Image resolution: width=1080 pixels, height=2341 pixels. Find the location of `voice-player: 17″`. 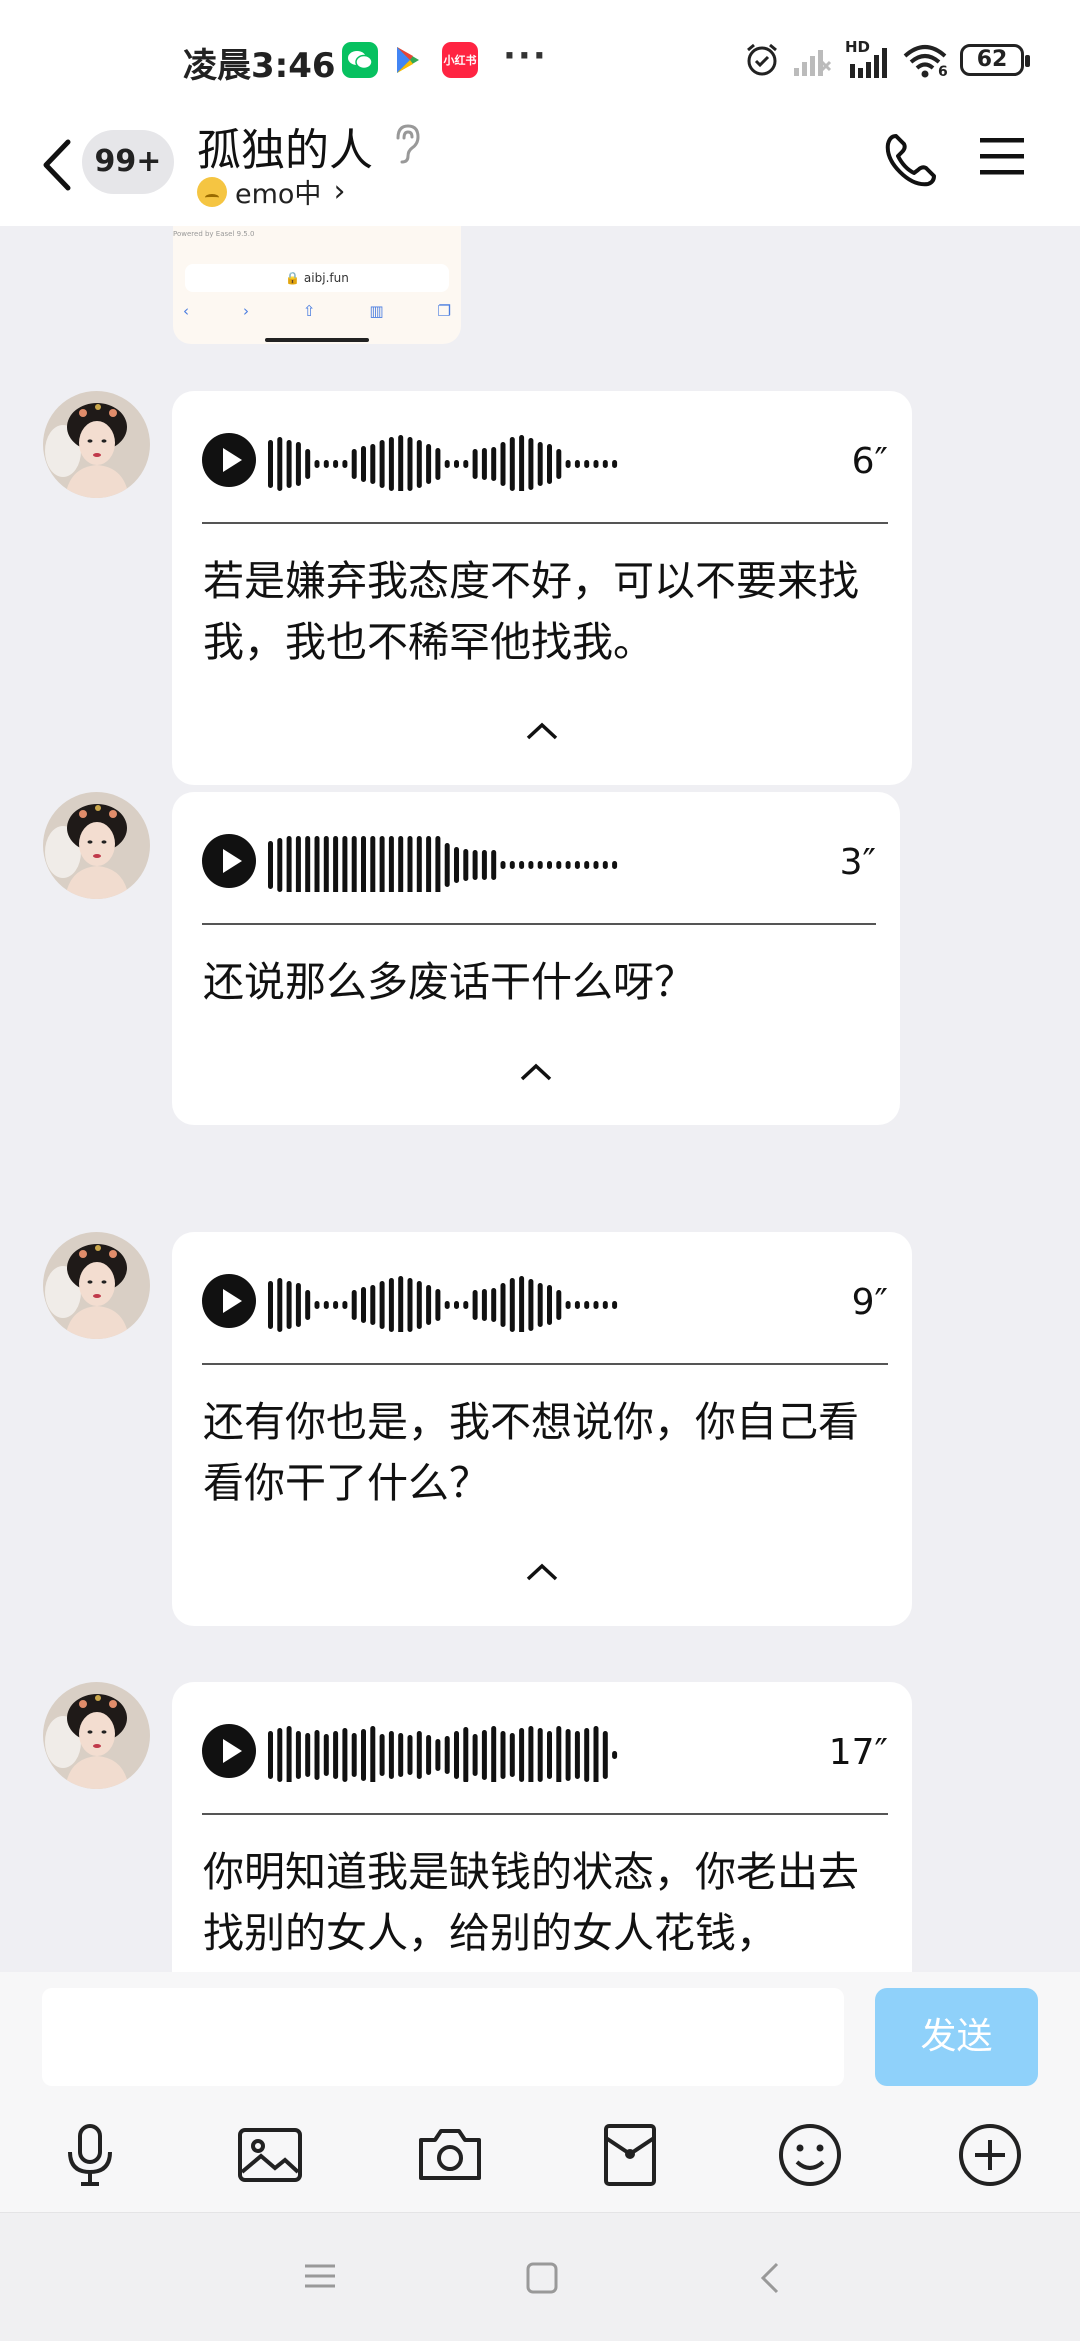

voice-player: 17″ is located at coordinates (545, 1750).